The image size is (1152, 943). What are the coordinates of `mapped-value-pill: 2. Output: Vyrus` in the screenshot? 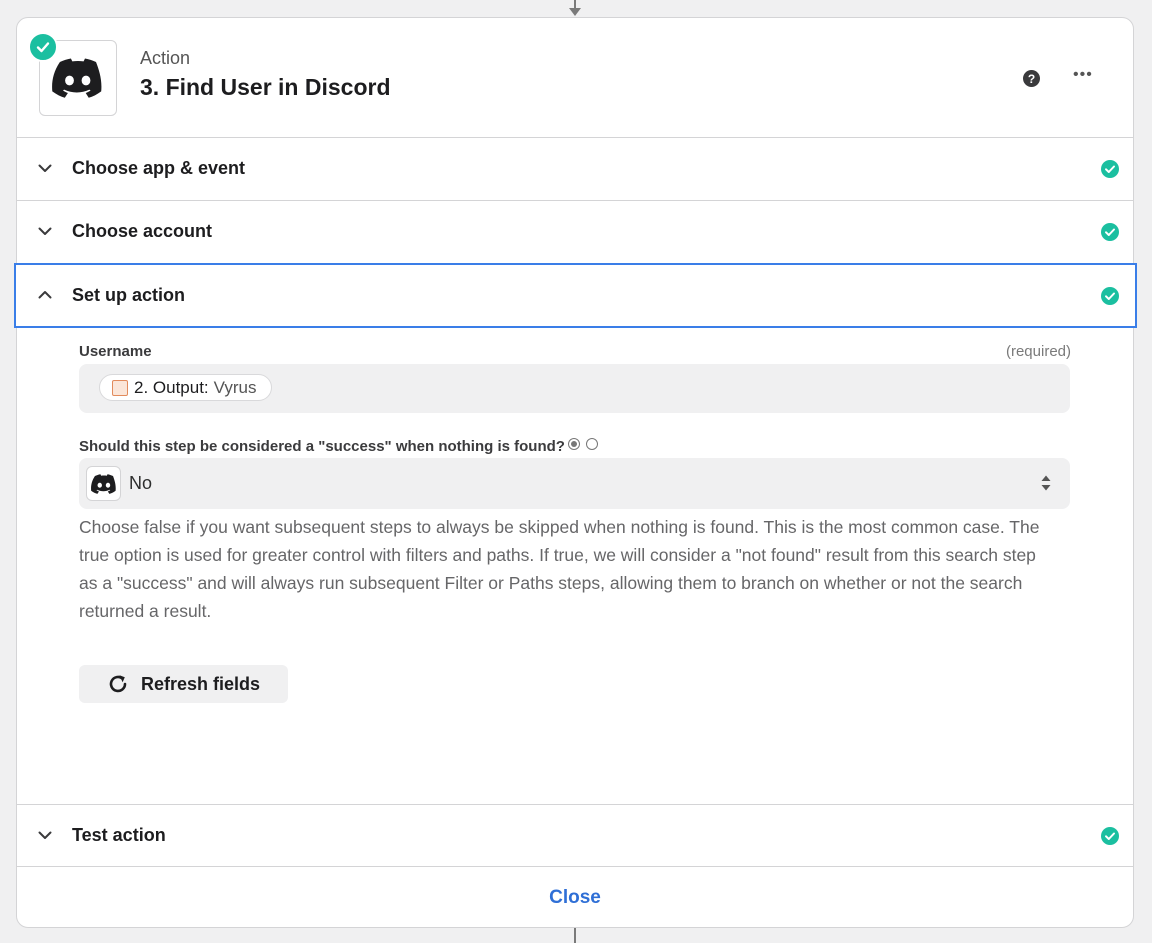 It's located at (185, 387).